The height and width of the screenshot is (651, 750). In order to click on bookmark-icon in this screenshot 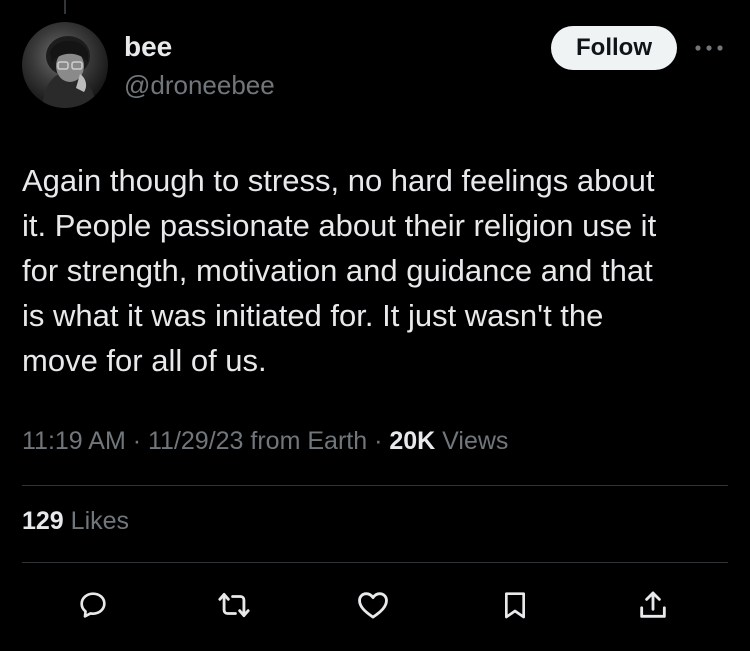, I will do `click(515, 605)`.